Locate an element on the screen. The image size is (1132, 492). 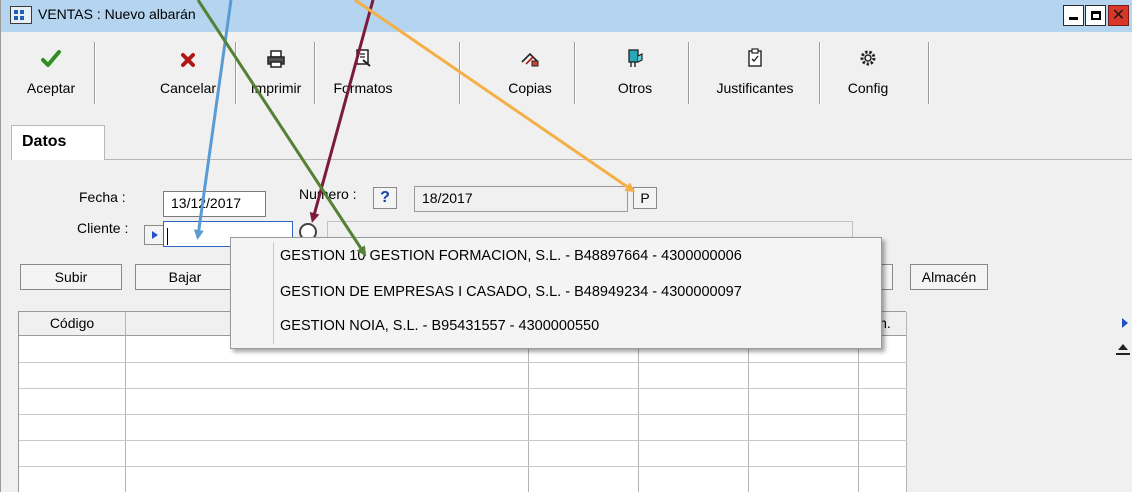
app-icon is located at coordinates (21, 15).